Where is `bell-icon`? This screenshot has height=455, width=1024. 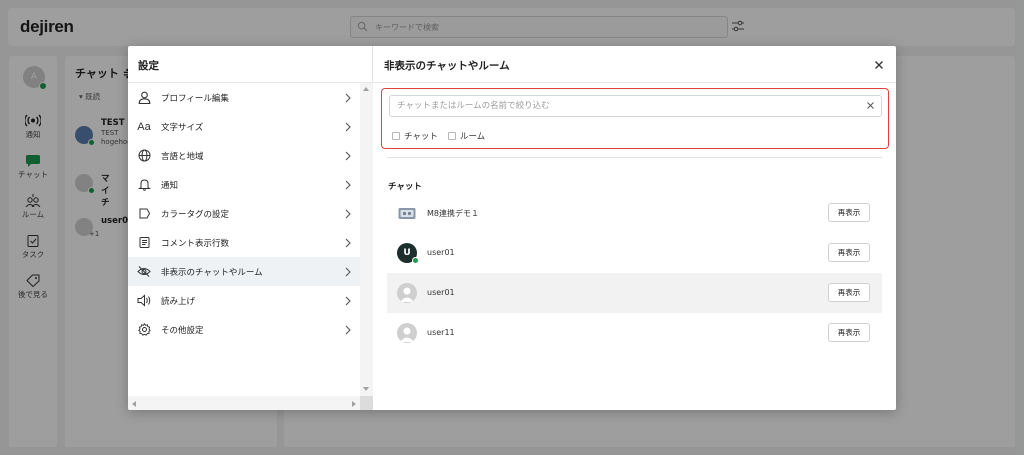
bell-icon is located at coordinates (144, 185).